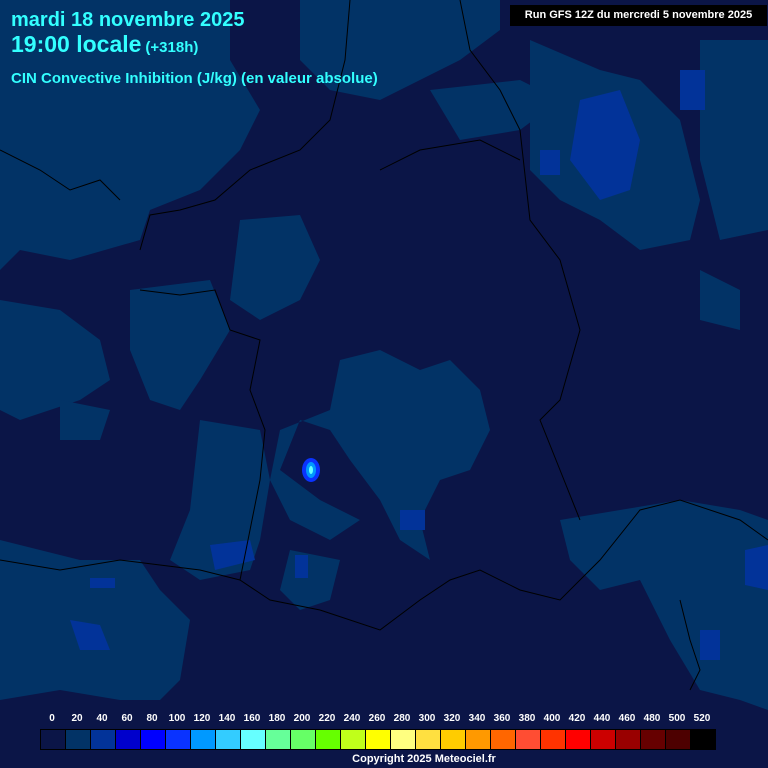  What do you see at coordinates (452, 718) in the screenshot?
I see `legend-label: 320` at bounding box center [452, 718].